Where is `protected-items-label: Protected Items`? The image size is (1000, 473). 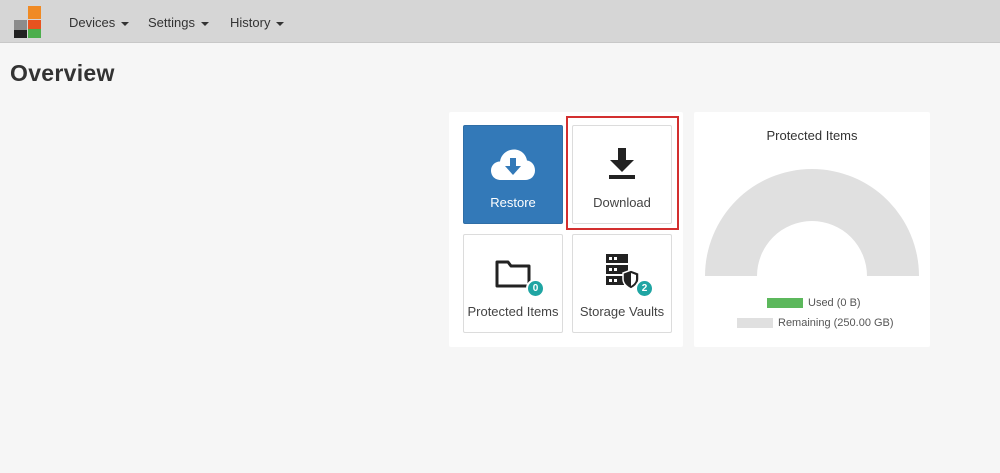
protected-items-label: Protected Items is located at coordinates (513, 311).